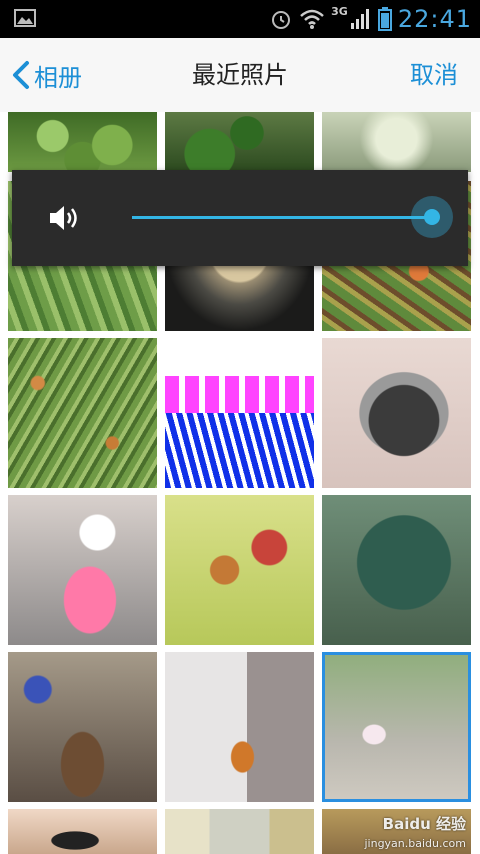 Image resolution: width=480 pixels, height=854 pixels. I want to click on picture-icon, so click(25, 18).